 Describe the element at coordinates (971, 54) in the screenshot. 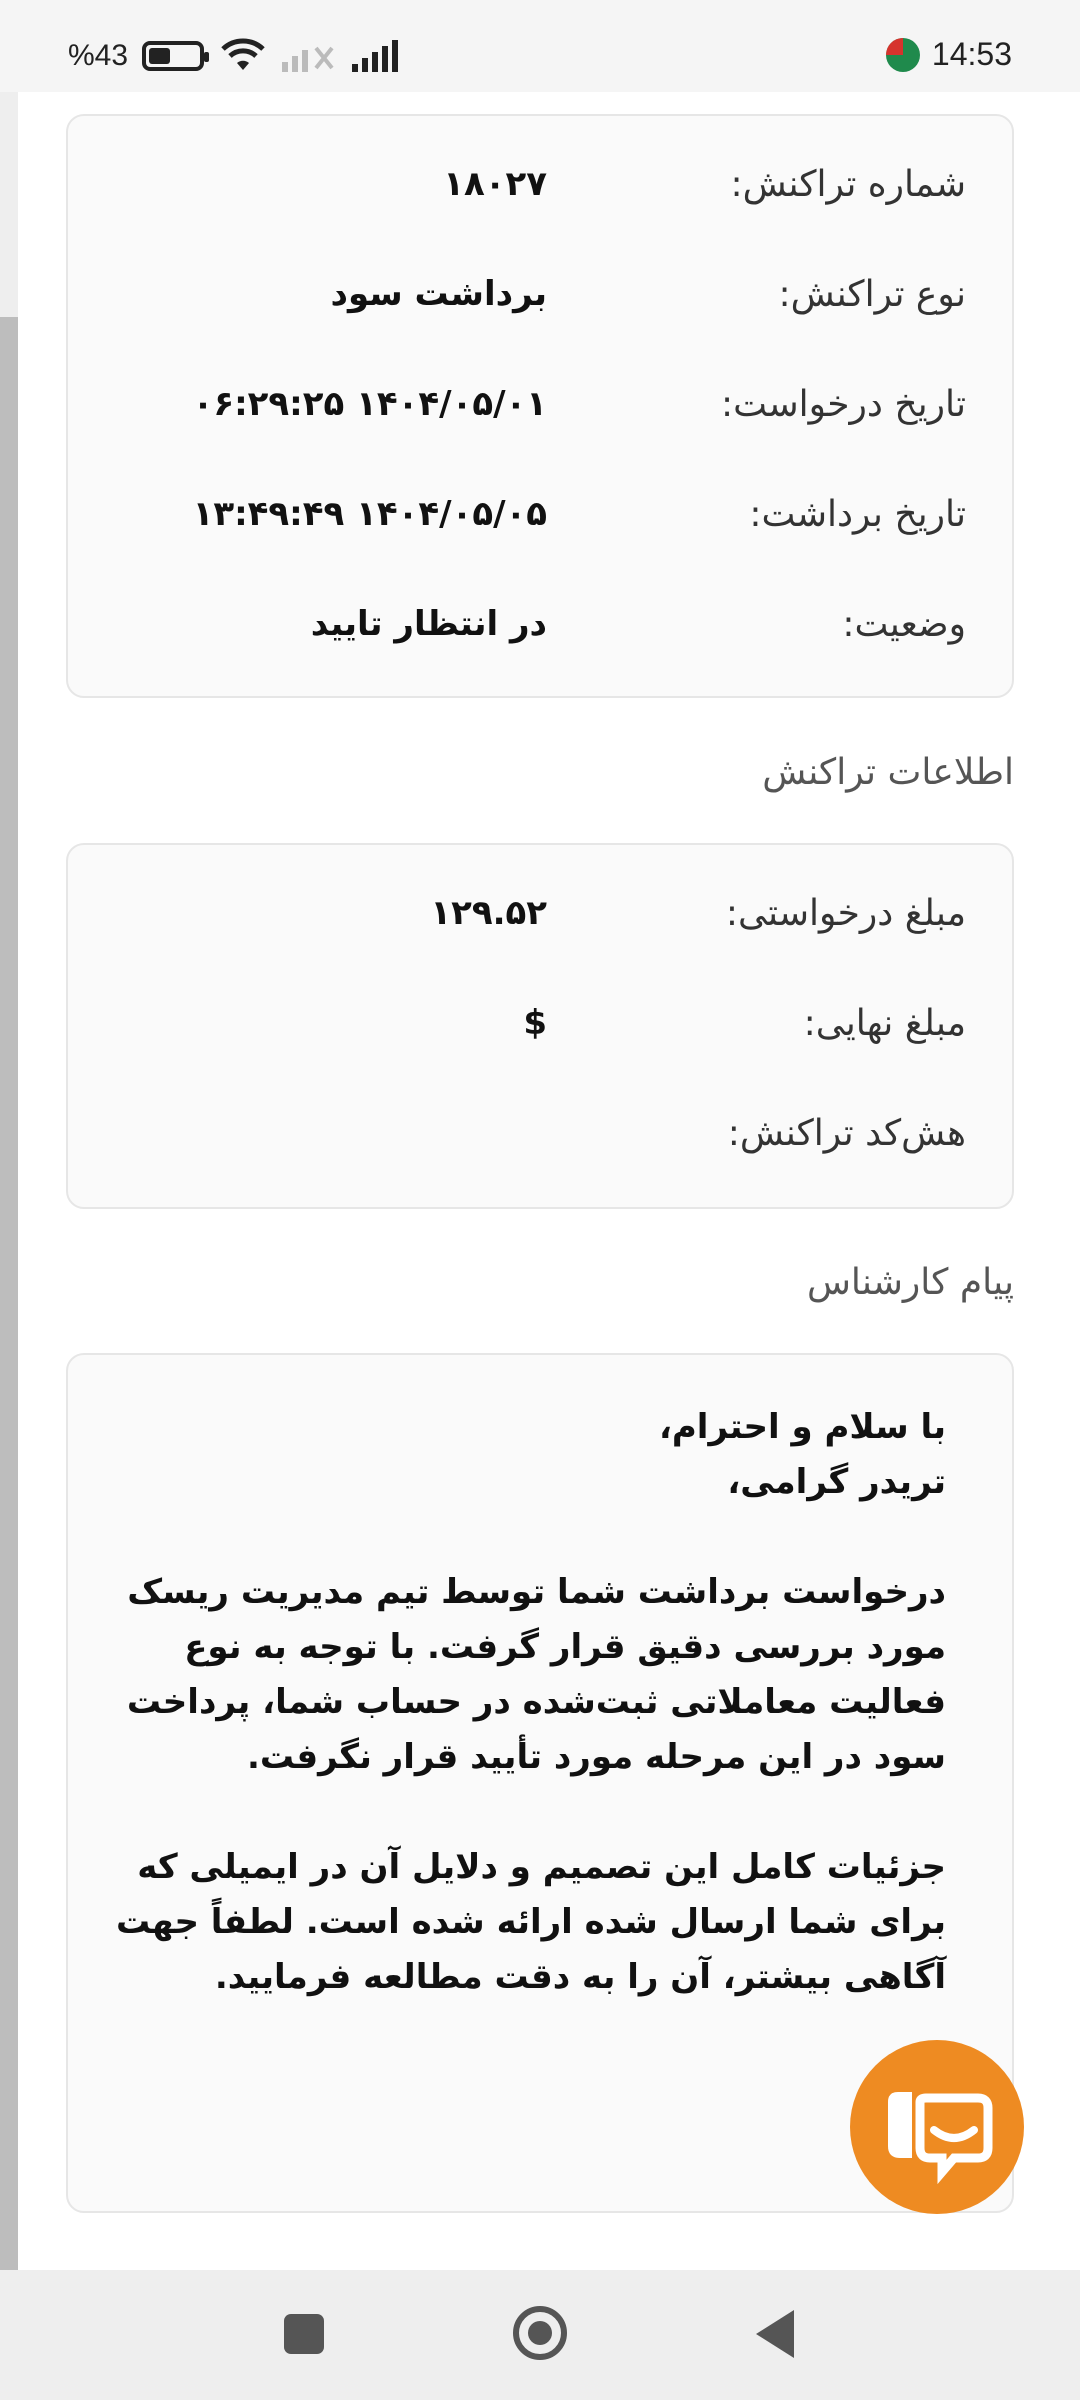

I see `clock: 14:53` at that location.